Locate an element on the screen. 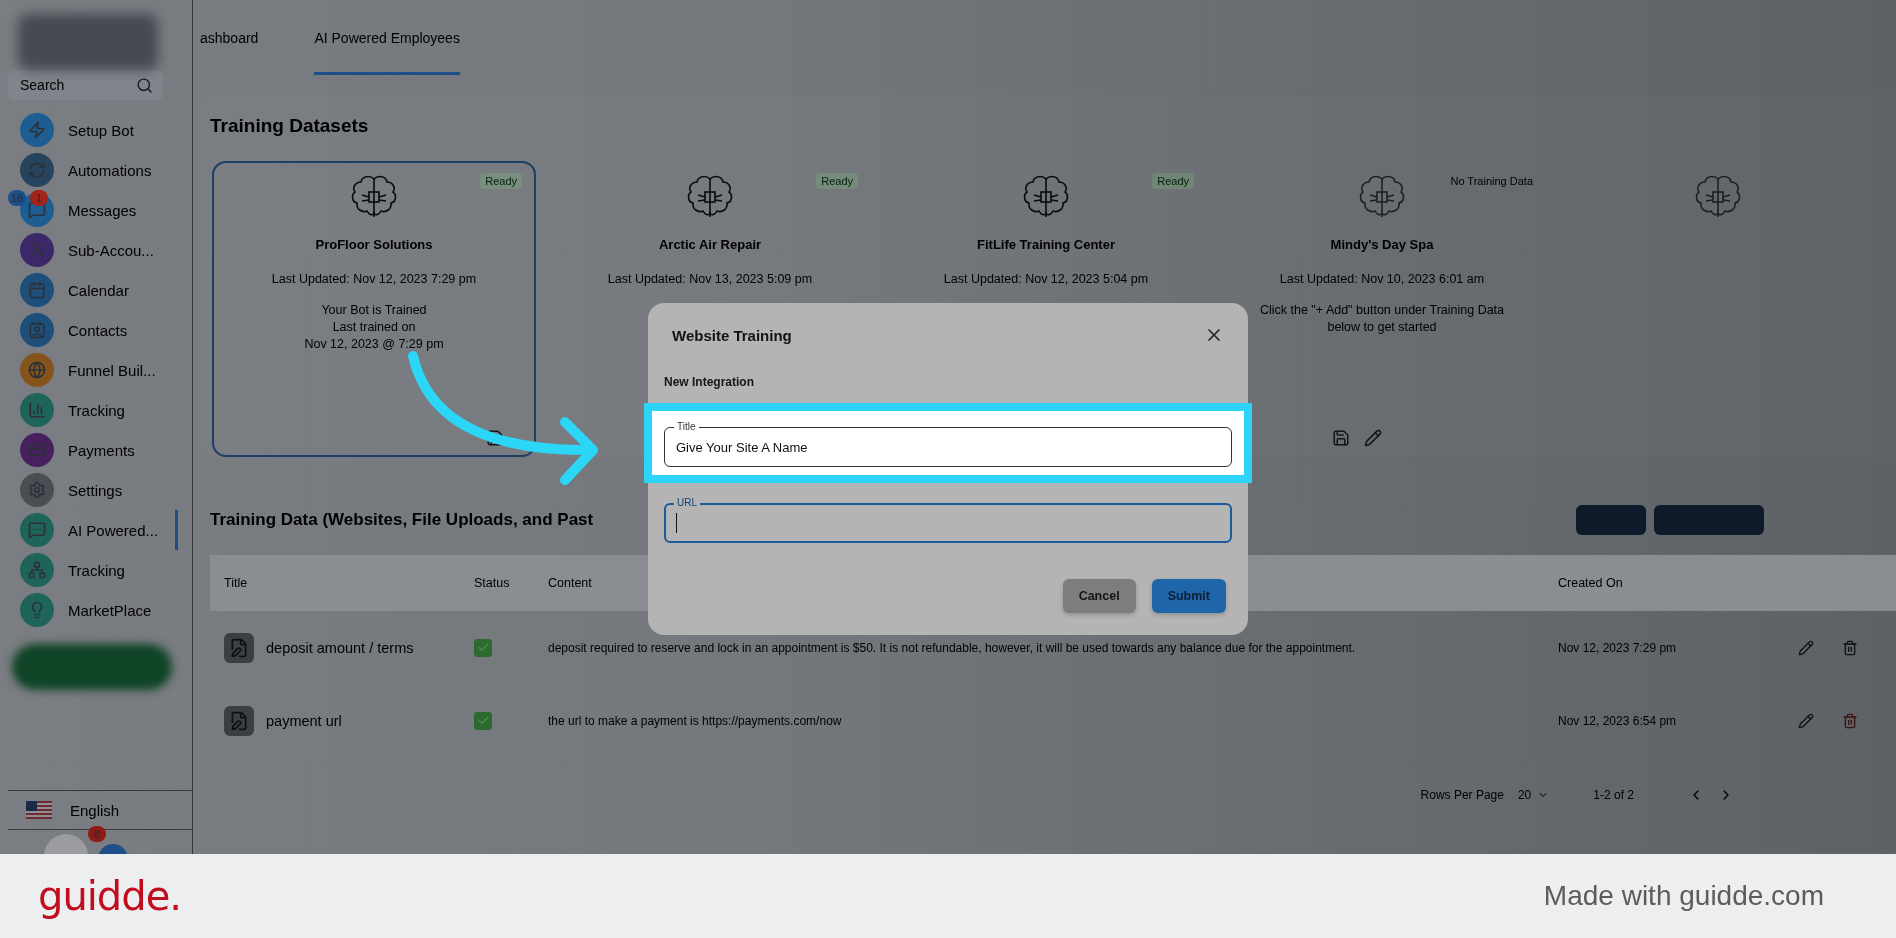 This screenshot has height=938, width=1896. column-header: Created On is located at coordinates (1664, 583).